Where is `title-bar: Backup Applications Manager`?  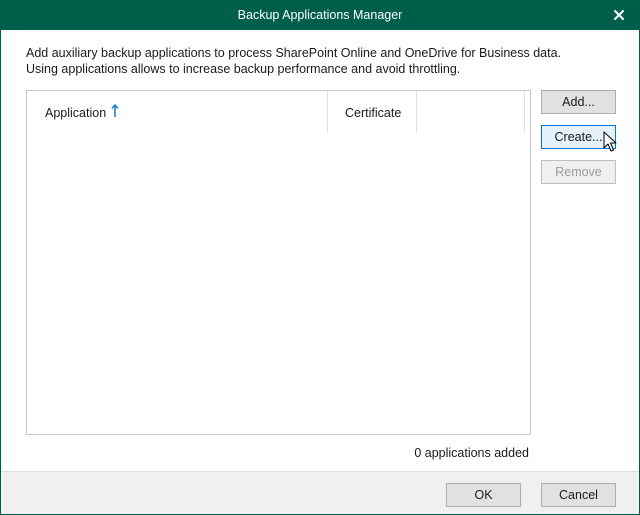
title-bar: Backup Applications Manager is located at coordinates (320, 15).